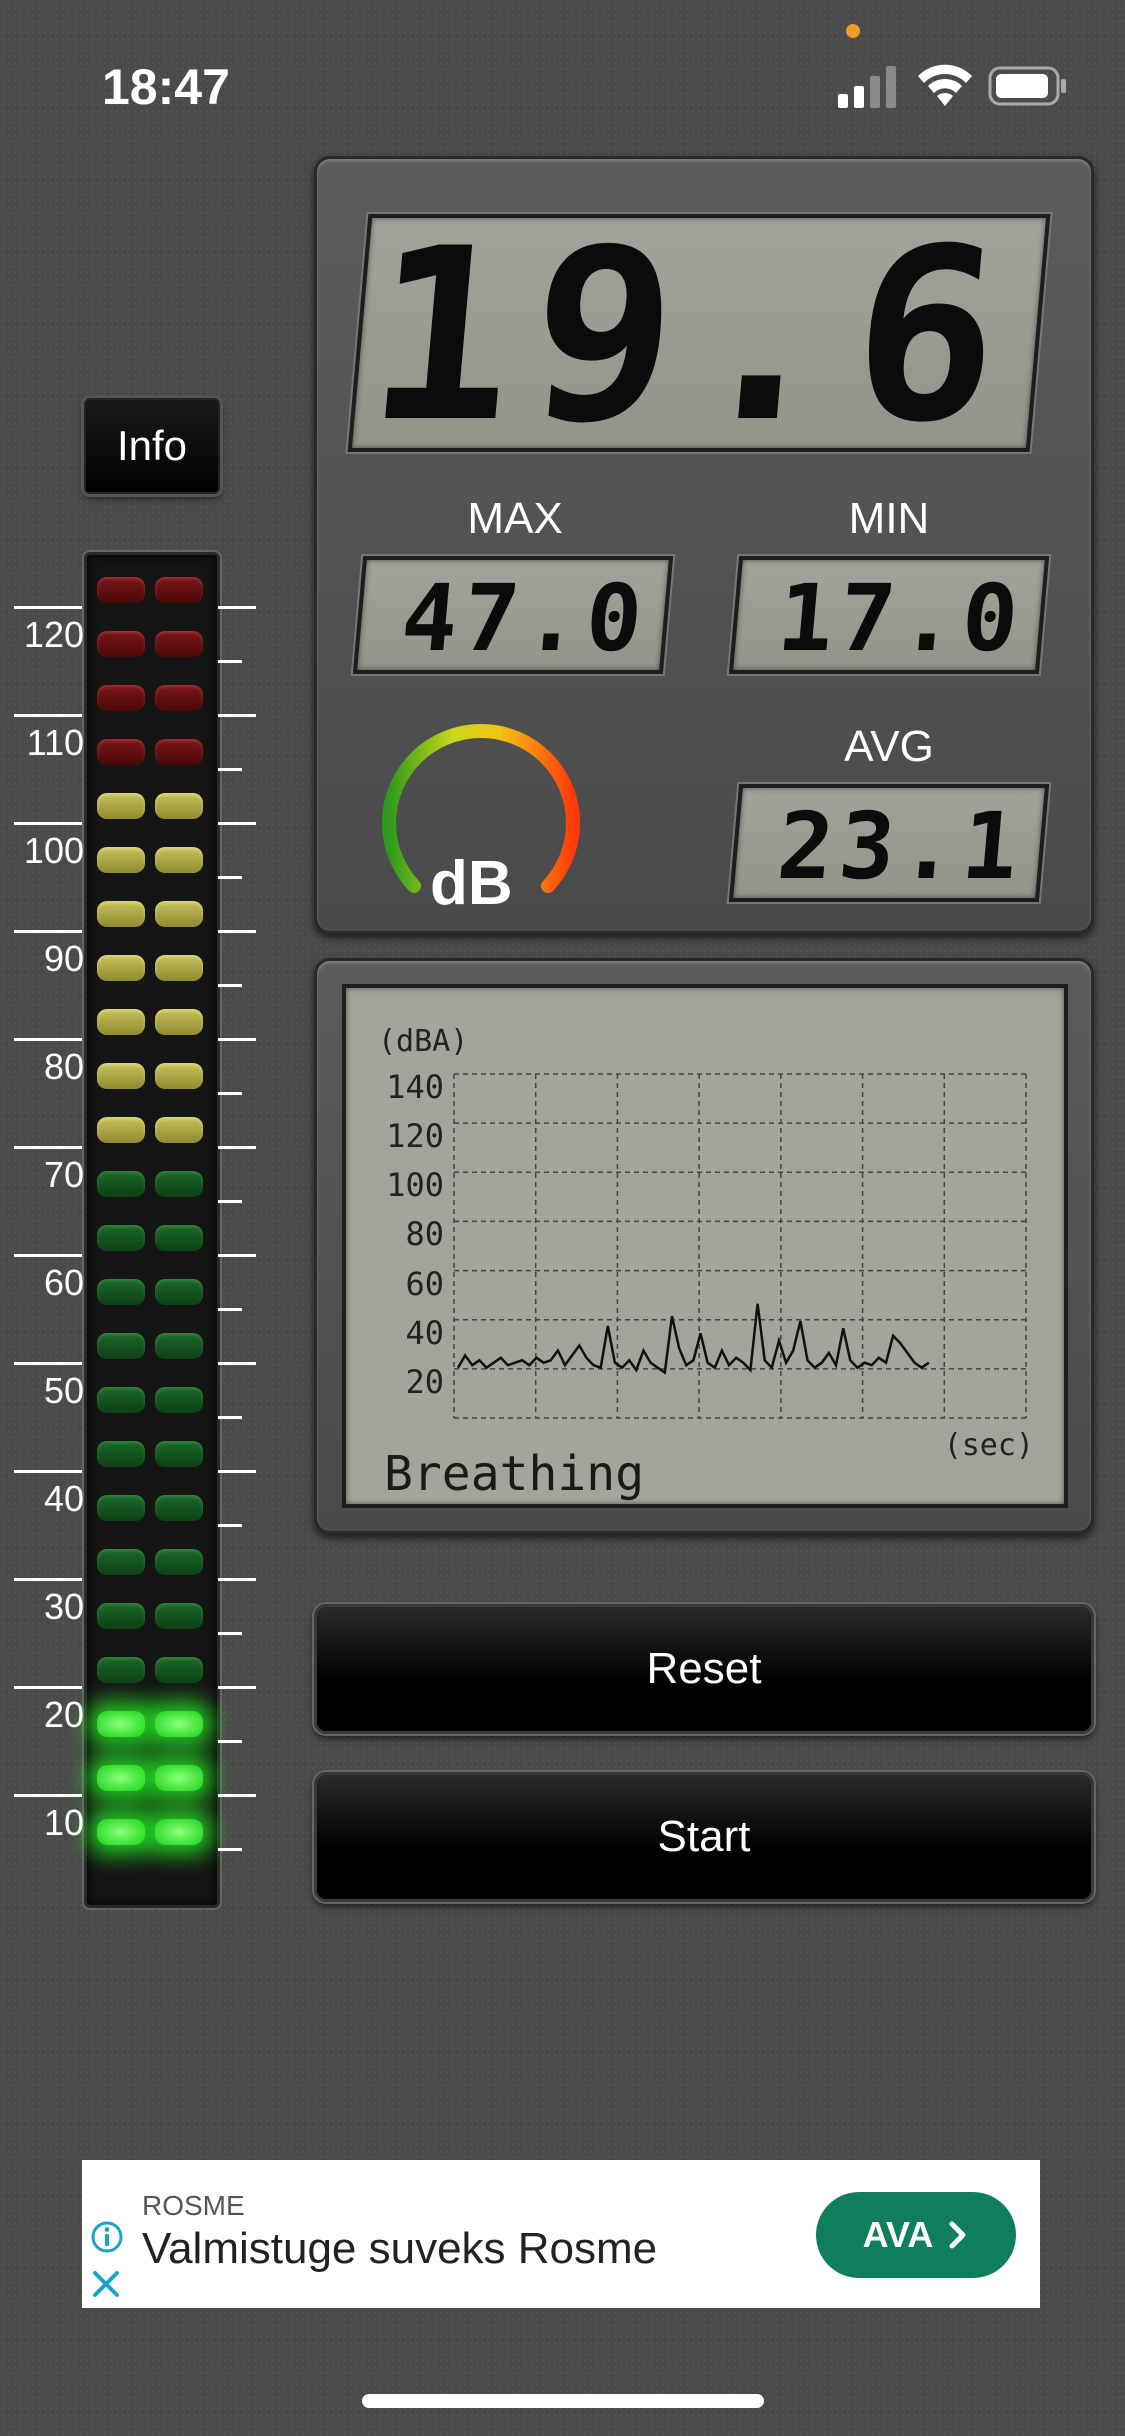 The width and height of the screenshot is (1125, 2436). Describe the element at coordinates (704, 1669) in the screenshot. I see `reset-button: Reset` at that location.